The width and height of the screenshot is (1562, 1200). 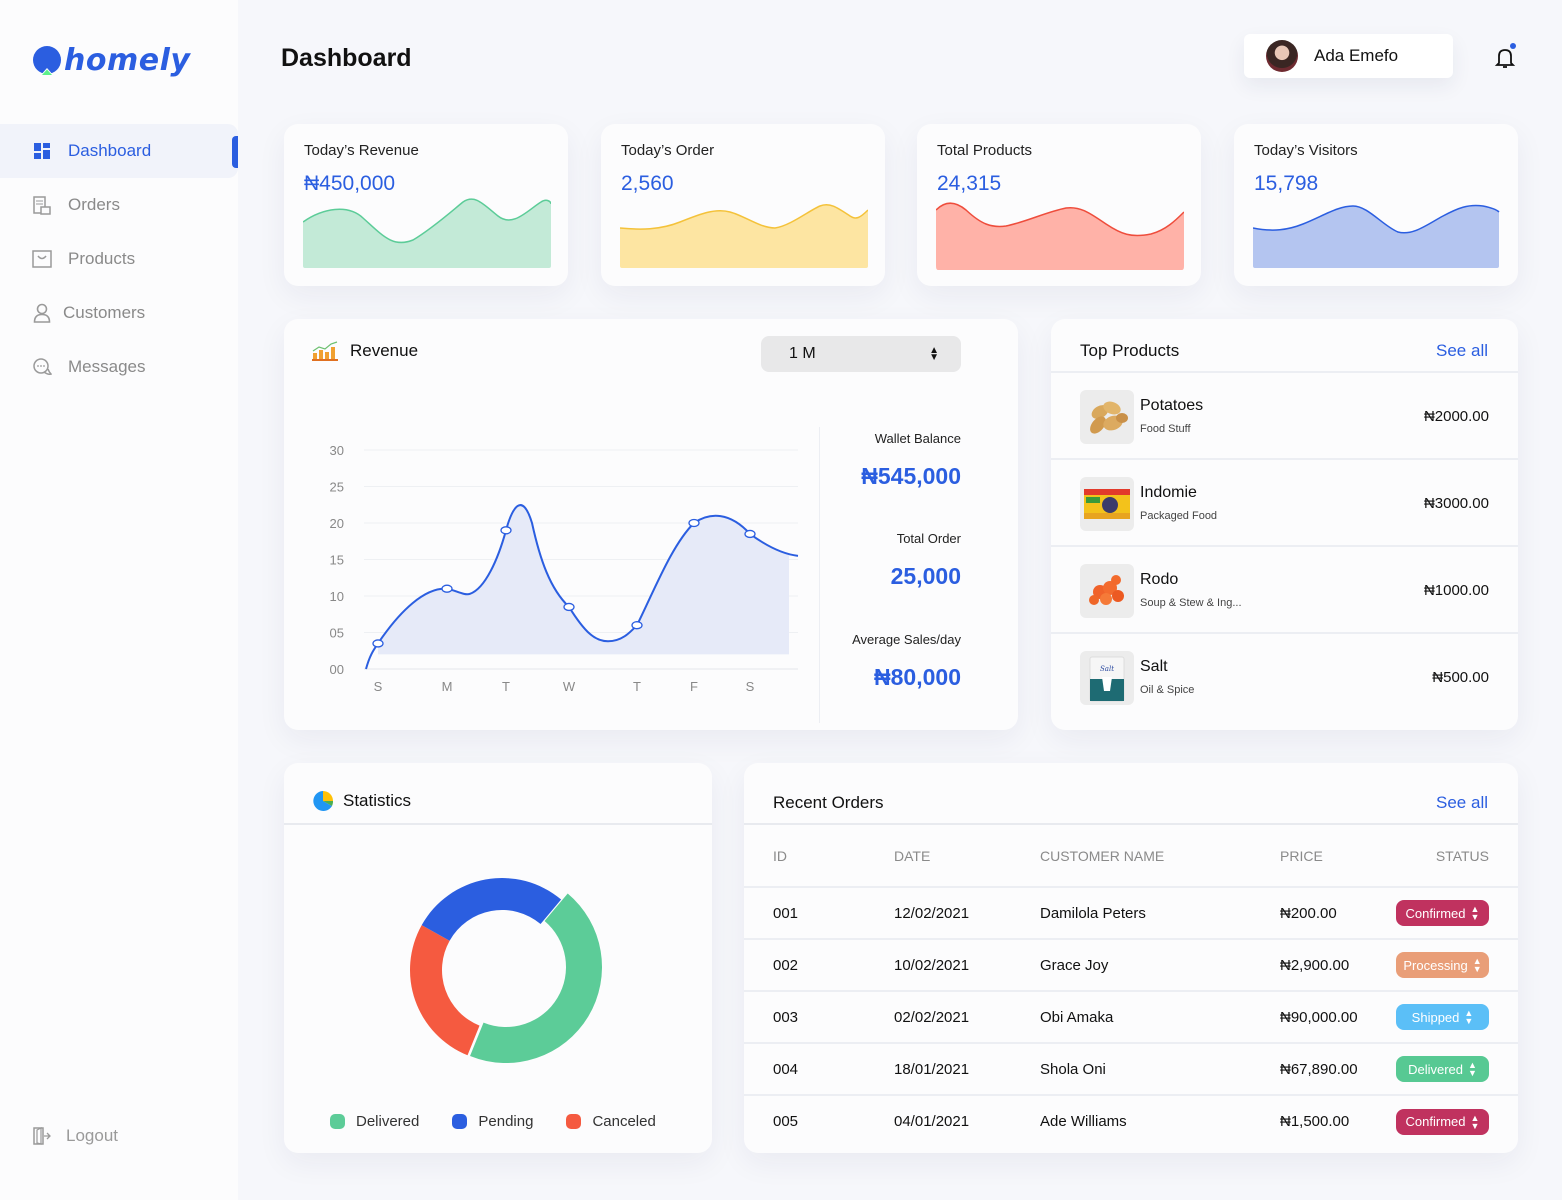 What do you see at coordinates (1336, 965) in the screenshot?
I see `order-price: ₦2,900.00` at bounding box center [1336, 965].